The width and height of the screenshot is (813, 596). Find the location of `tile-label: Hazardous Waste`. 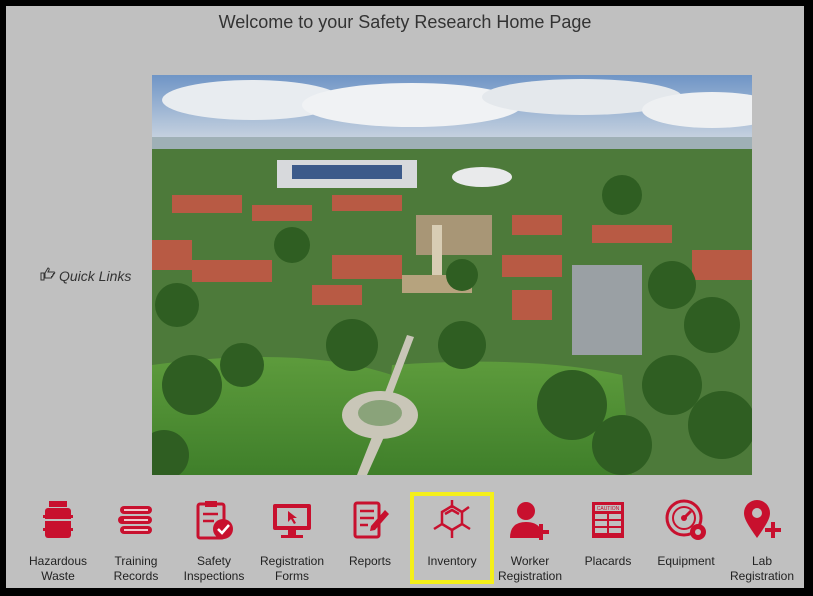

tile-label: Hazardous Waste is located at coordinates (58, 568).